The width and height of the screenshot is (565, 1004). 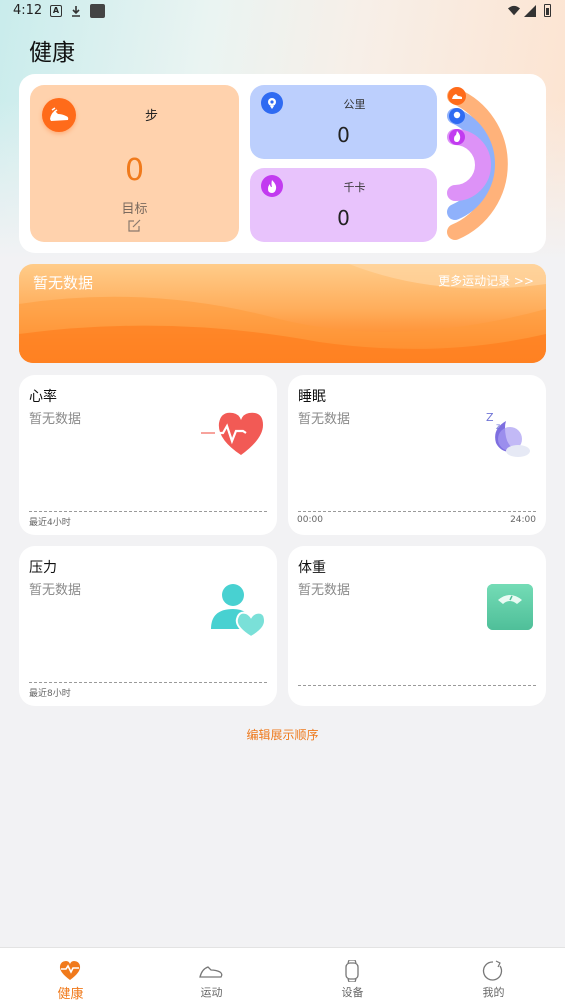 I want to click on activity-rings, so click(x=493, y=164).